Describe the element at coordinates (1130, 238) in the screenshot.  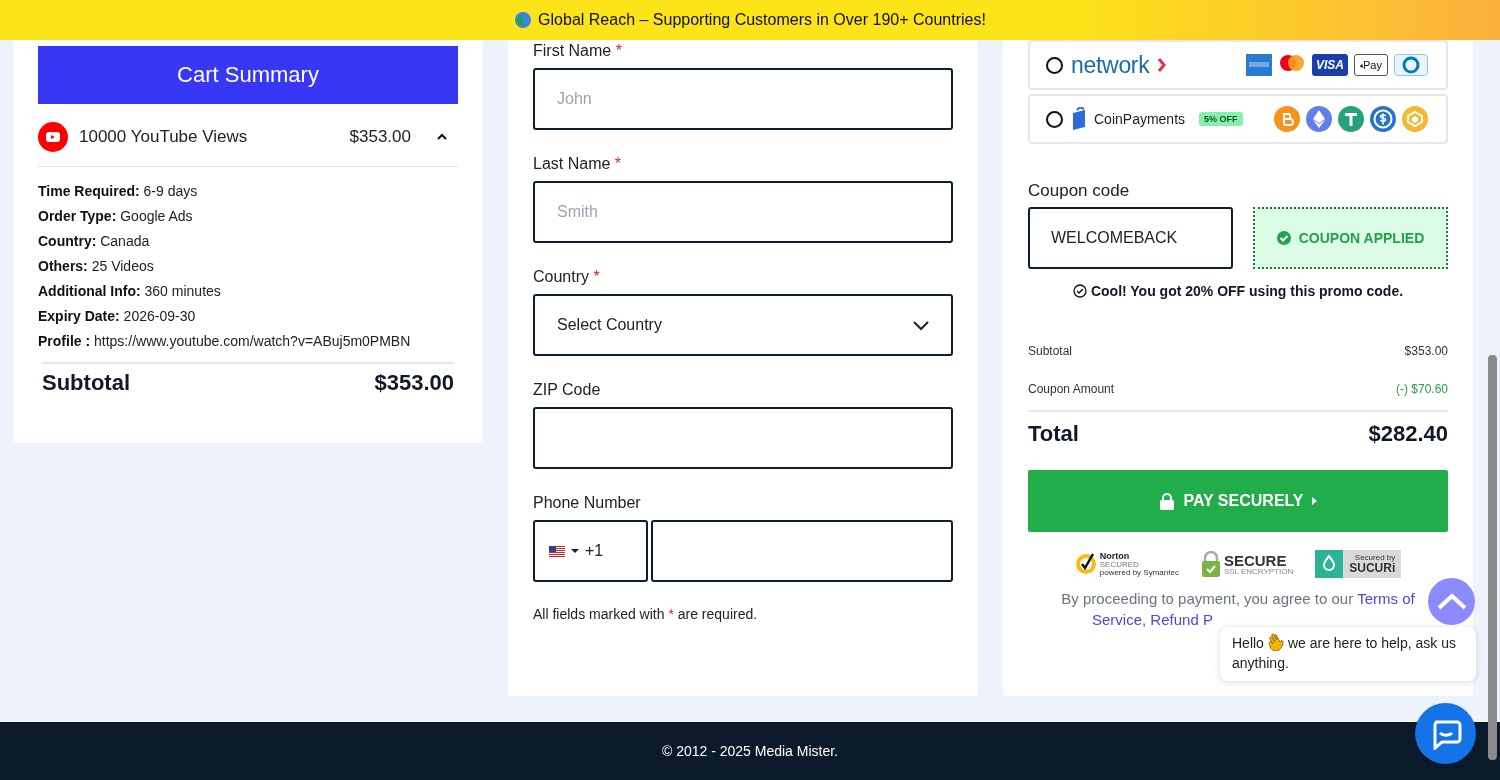
I see `coupon-field: WELCOMEBACK` at that location.